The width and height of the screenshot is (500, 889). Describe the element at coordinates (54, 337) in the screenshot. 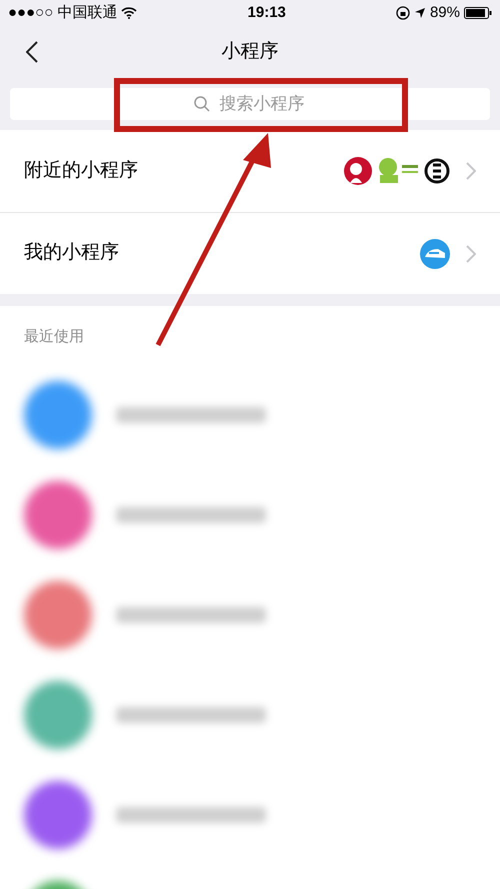

I see `section-heading: 最近使用` at that location.